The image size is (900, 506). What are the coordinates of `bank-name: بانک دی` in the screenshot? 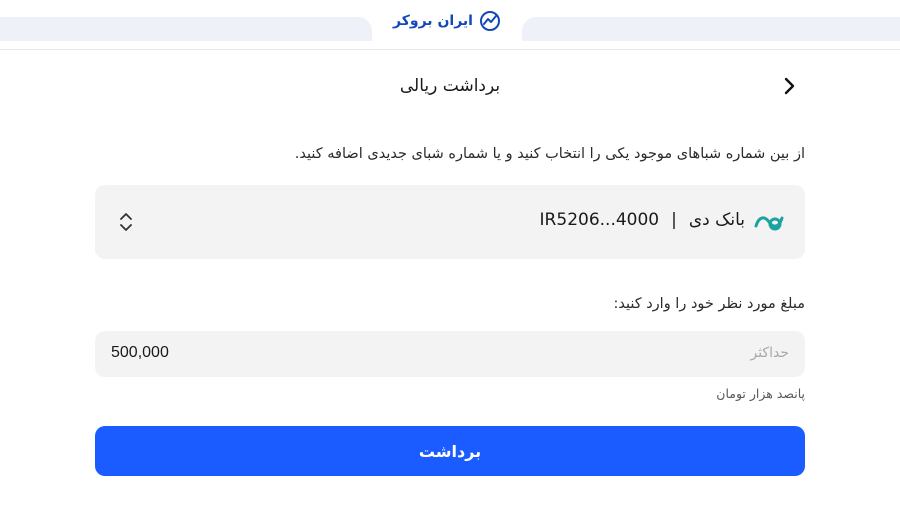 It's located at (716, 220).